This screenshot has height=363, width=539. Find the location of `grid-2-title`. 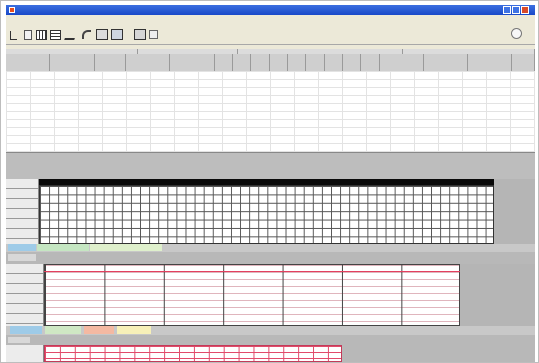

grid-2-title is located at coordinates (22, 257).